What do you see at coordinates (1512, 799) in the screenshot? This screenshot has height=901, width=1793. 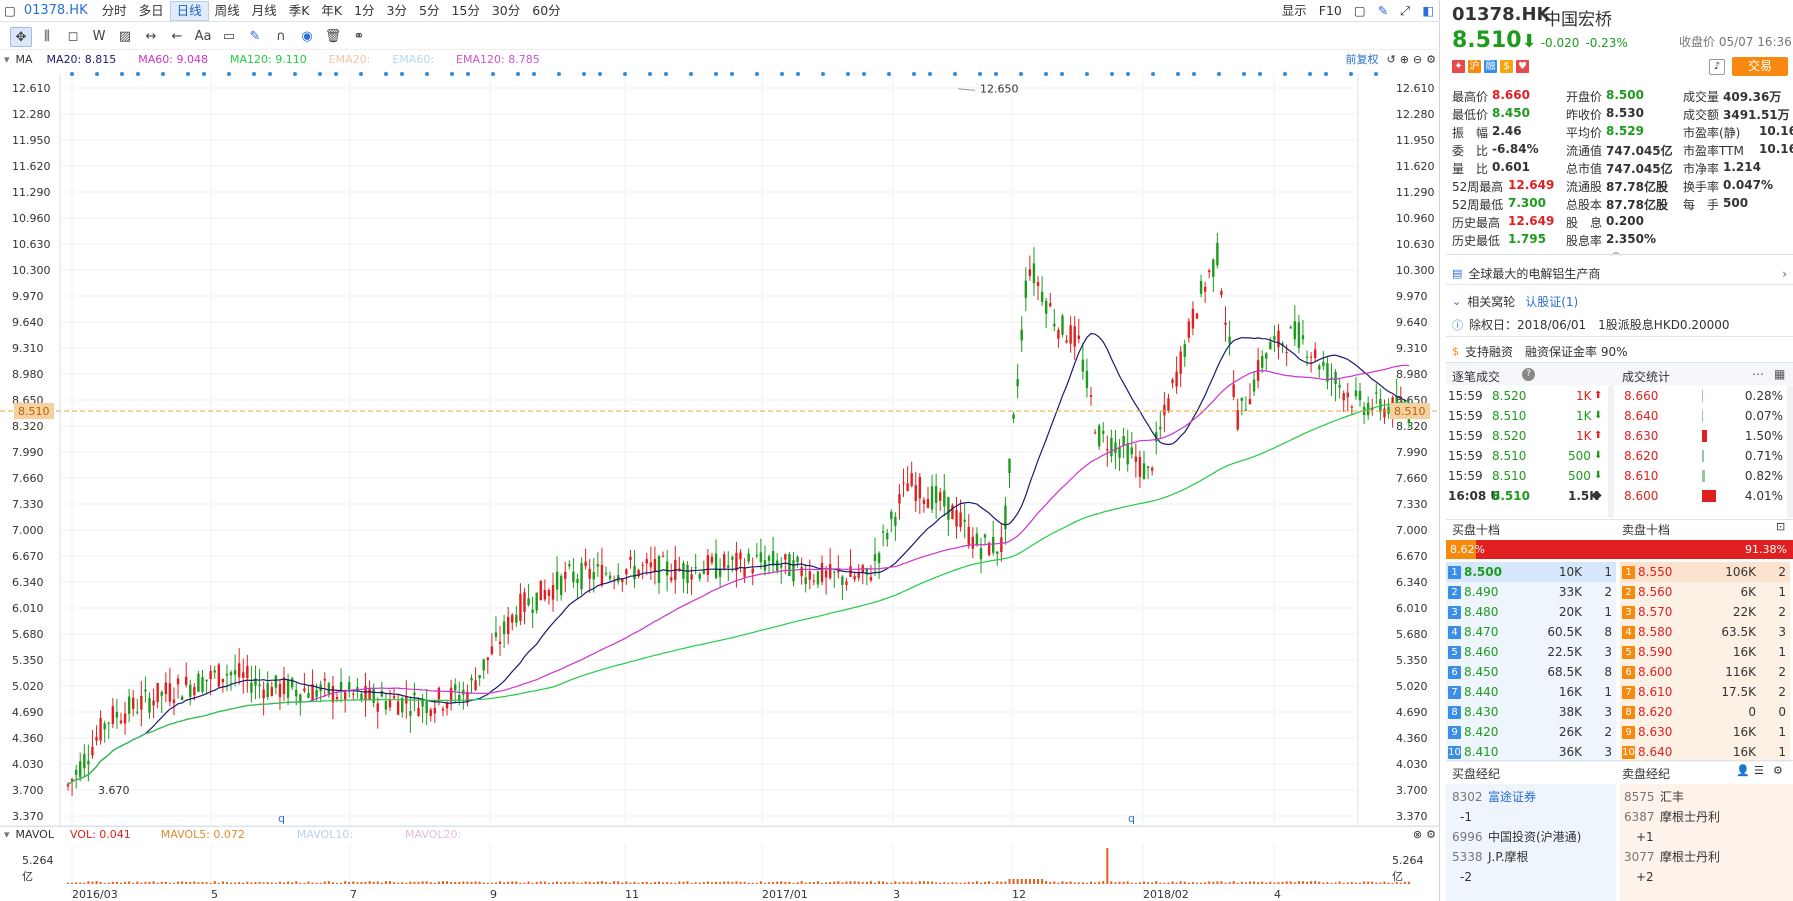 I see `broker-name: 富途证券` at bounding box center [1512, 799].